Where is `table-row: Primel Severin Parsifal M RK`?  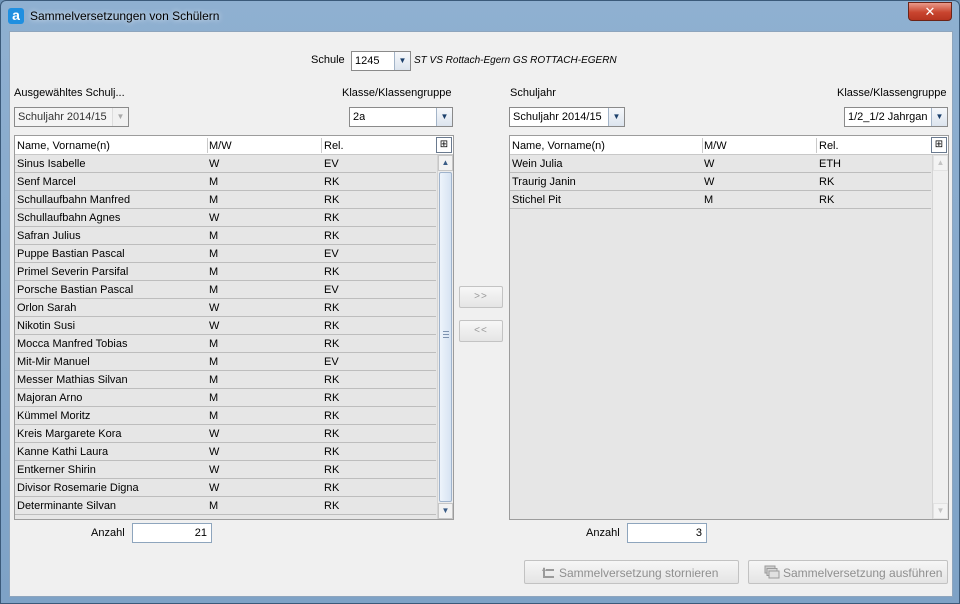 table-row: Primel Severin Parsifal M RK is located at coordinates (225, 272).